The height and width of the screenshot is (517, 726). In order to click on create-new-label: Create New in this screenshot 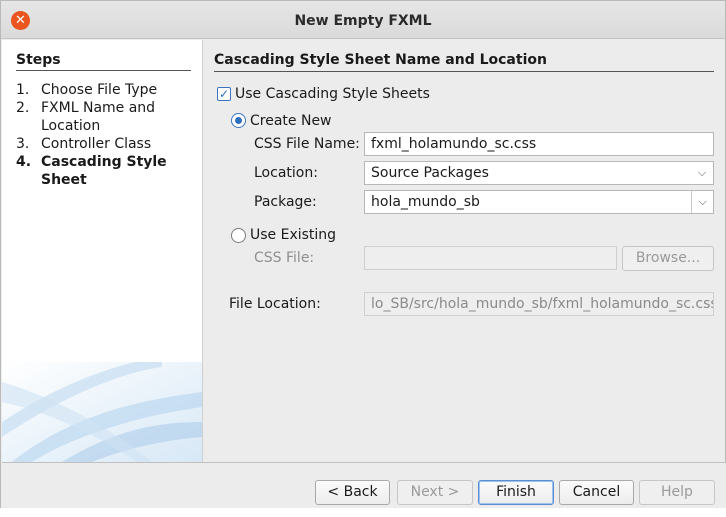, I will do `click(291, 121)`.